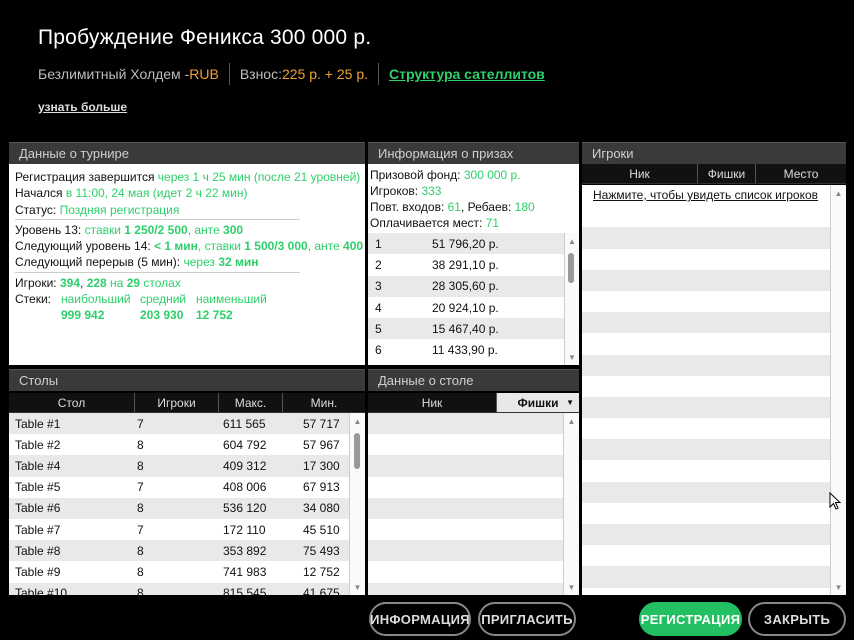 The image size is (854, 640). Describe the element at coordinates (466, 265) in the screenshot. I see `prize-row: 2 38 291,10 р.` at that location.